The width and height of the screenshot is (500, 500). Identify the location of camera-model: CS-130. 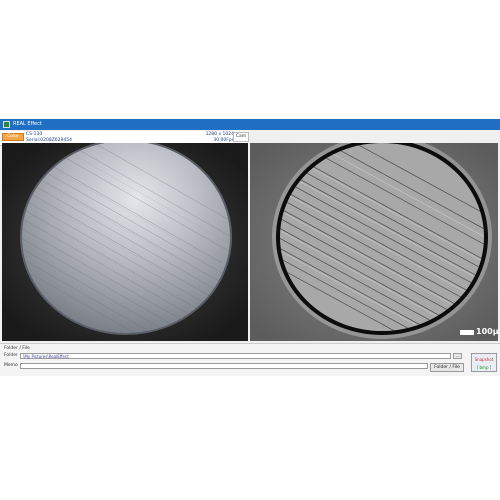
(34, 134).